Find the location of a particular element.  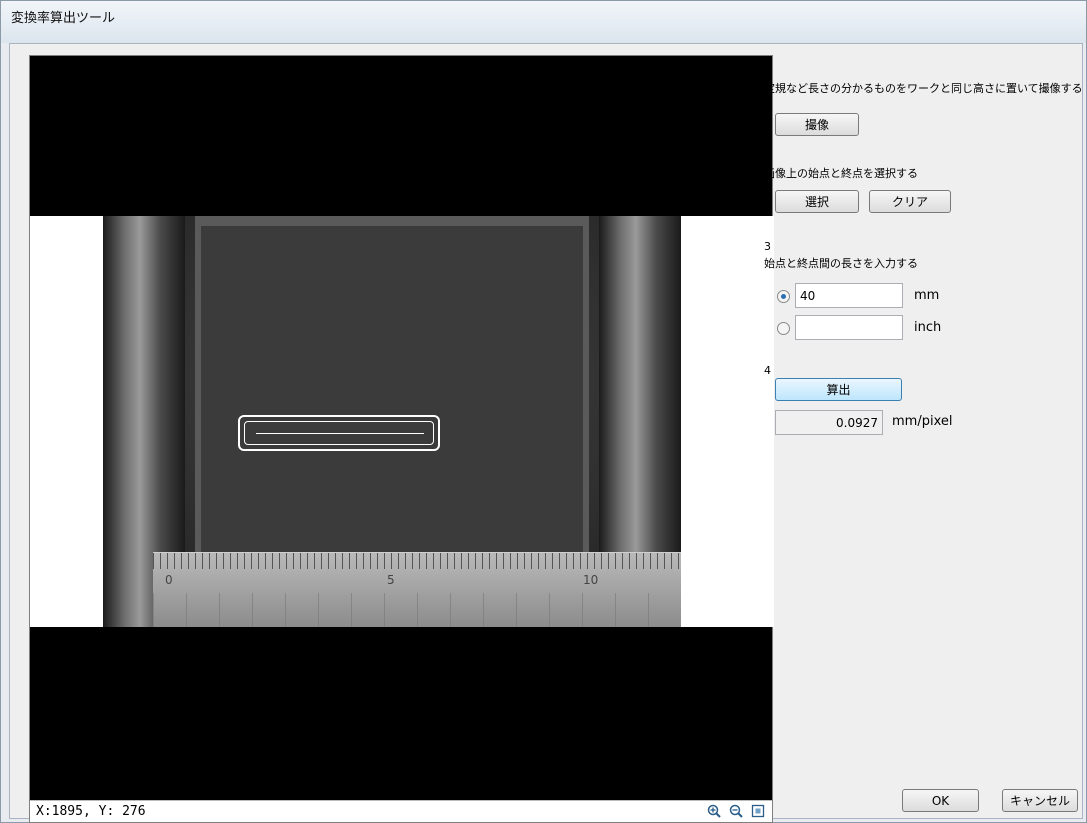

inch-unit-label: inch is located at coordinates (928, 327).